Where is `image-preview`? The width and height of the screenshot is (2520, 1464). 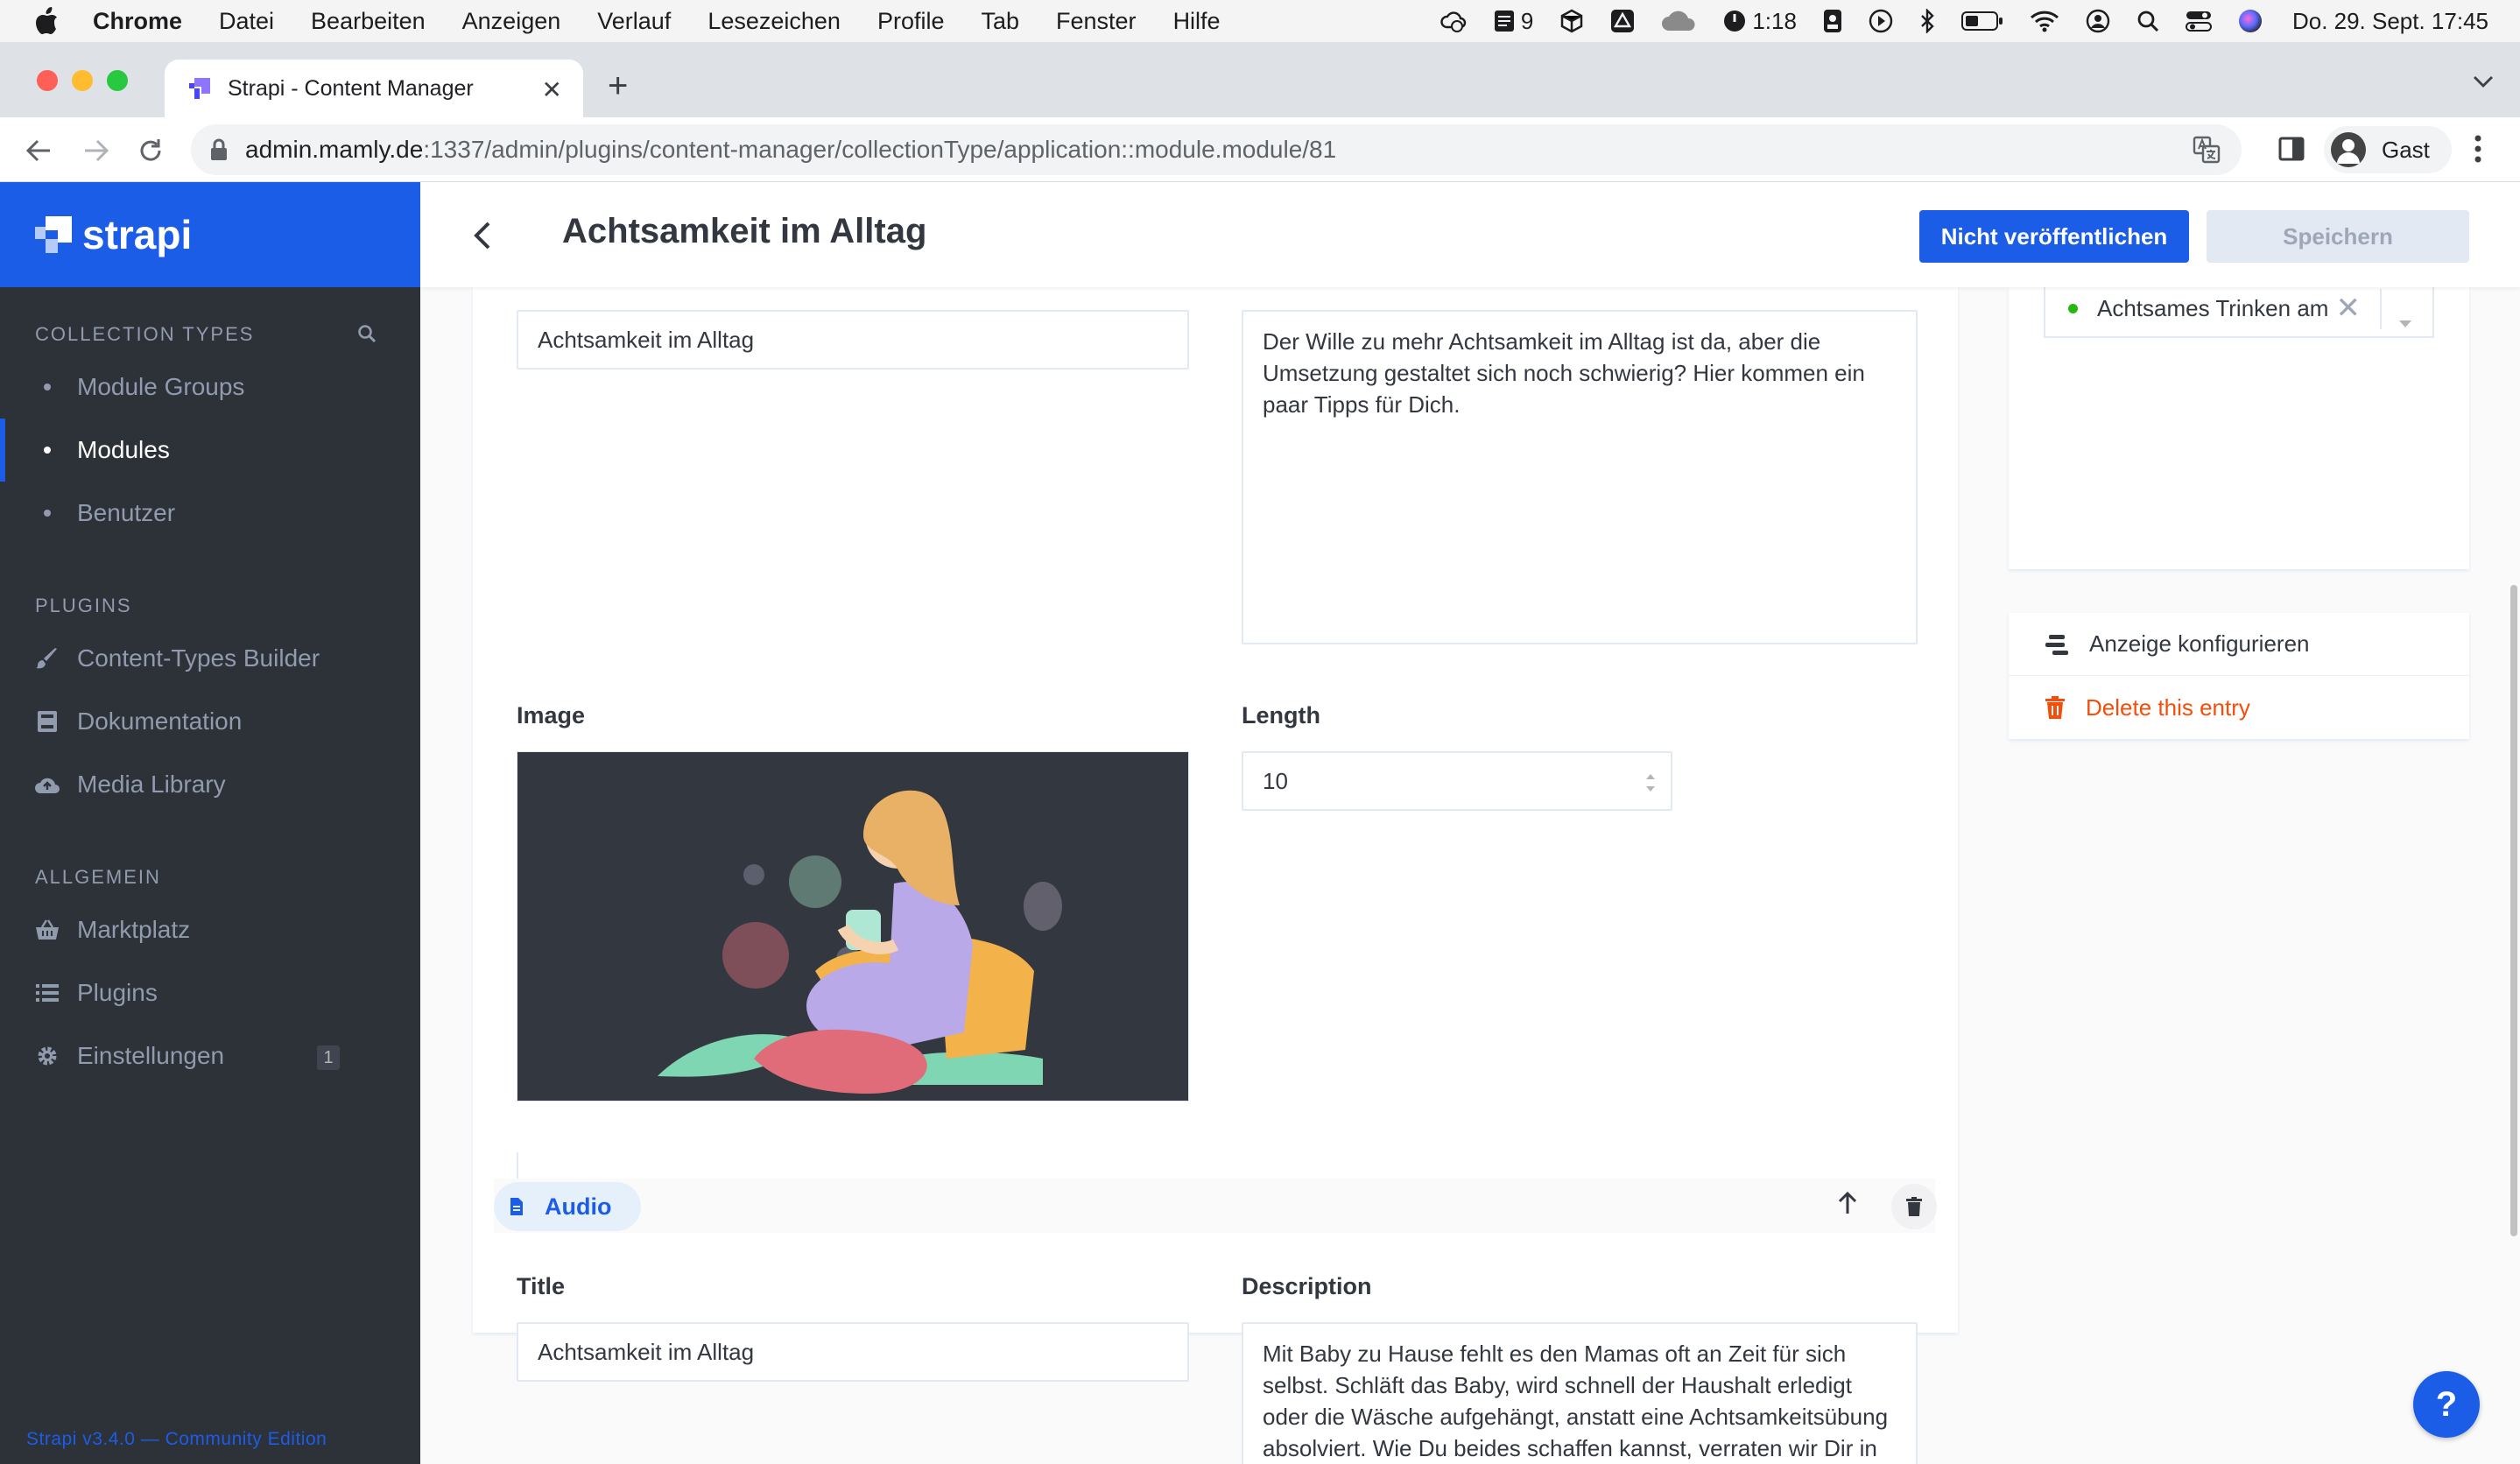
image-preview is located at coordinates (853, 926).